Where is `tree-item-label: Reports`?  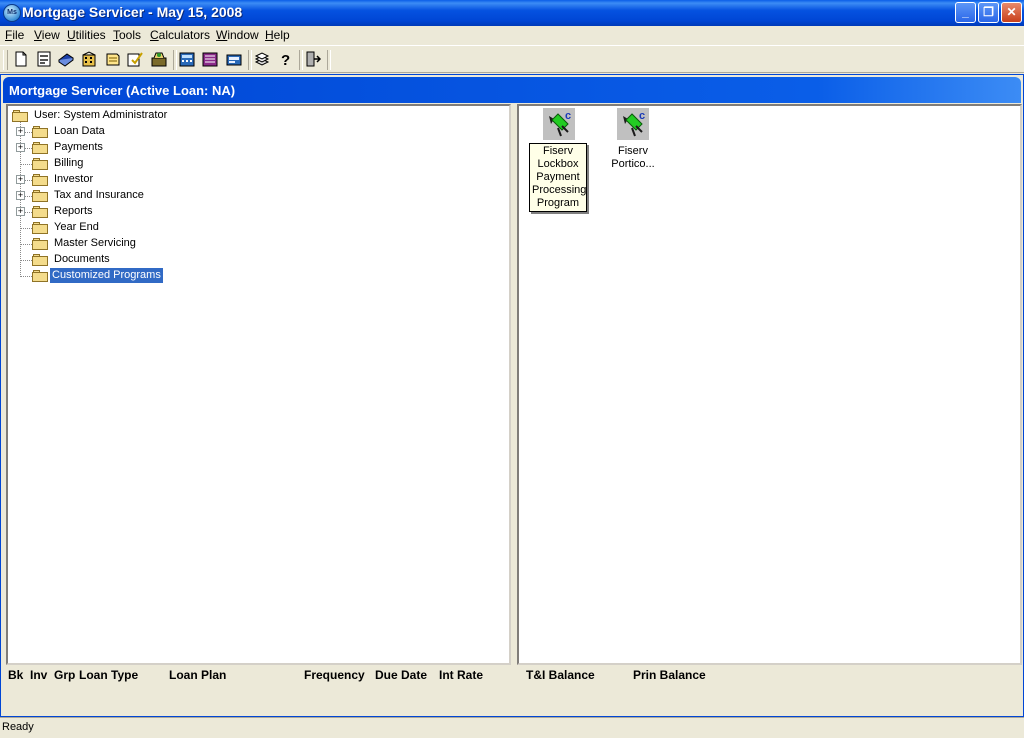 tree-item-label: Reports is located at coordinates (73, 211).